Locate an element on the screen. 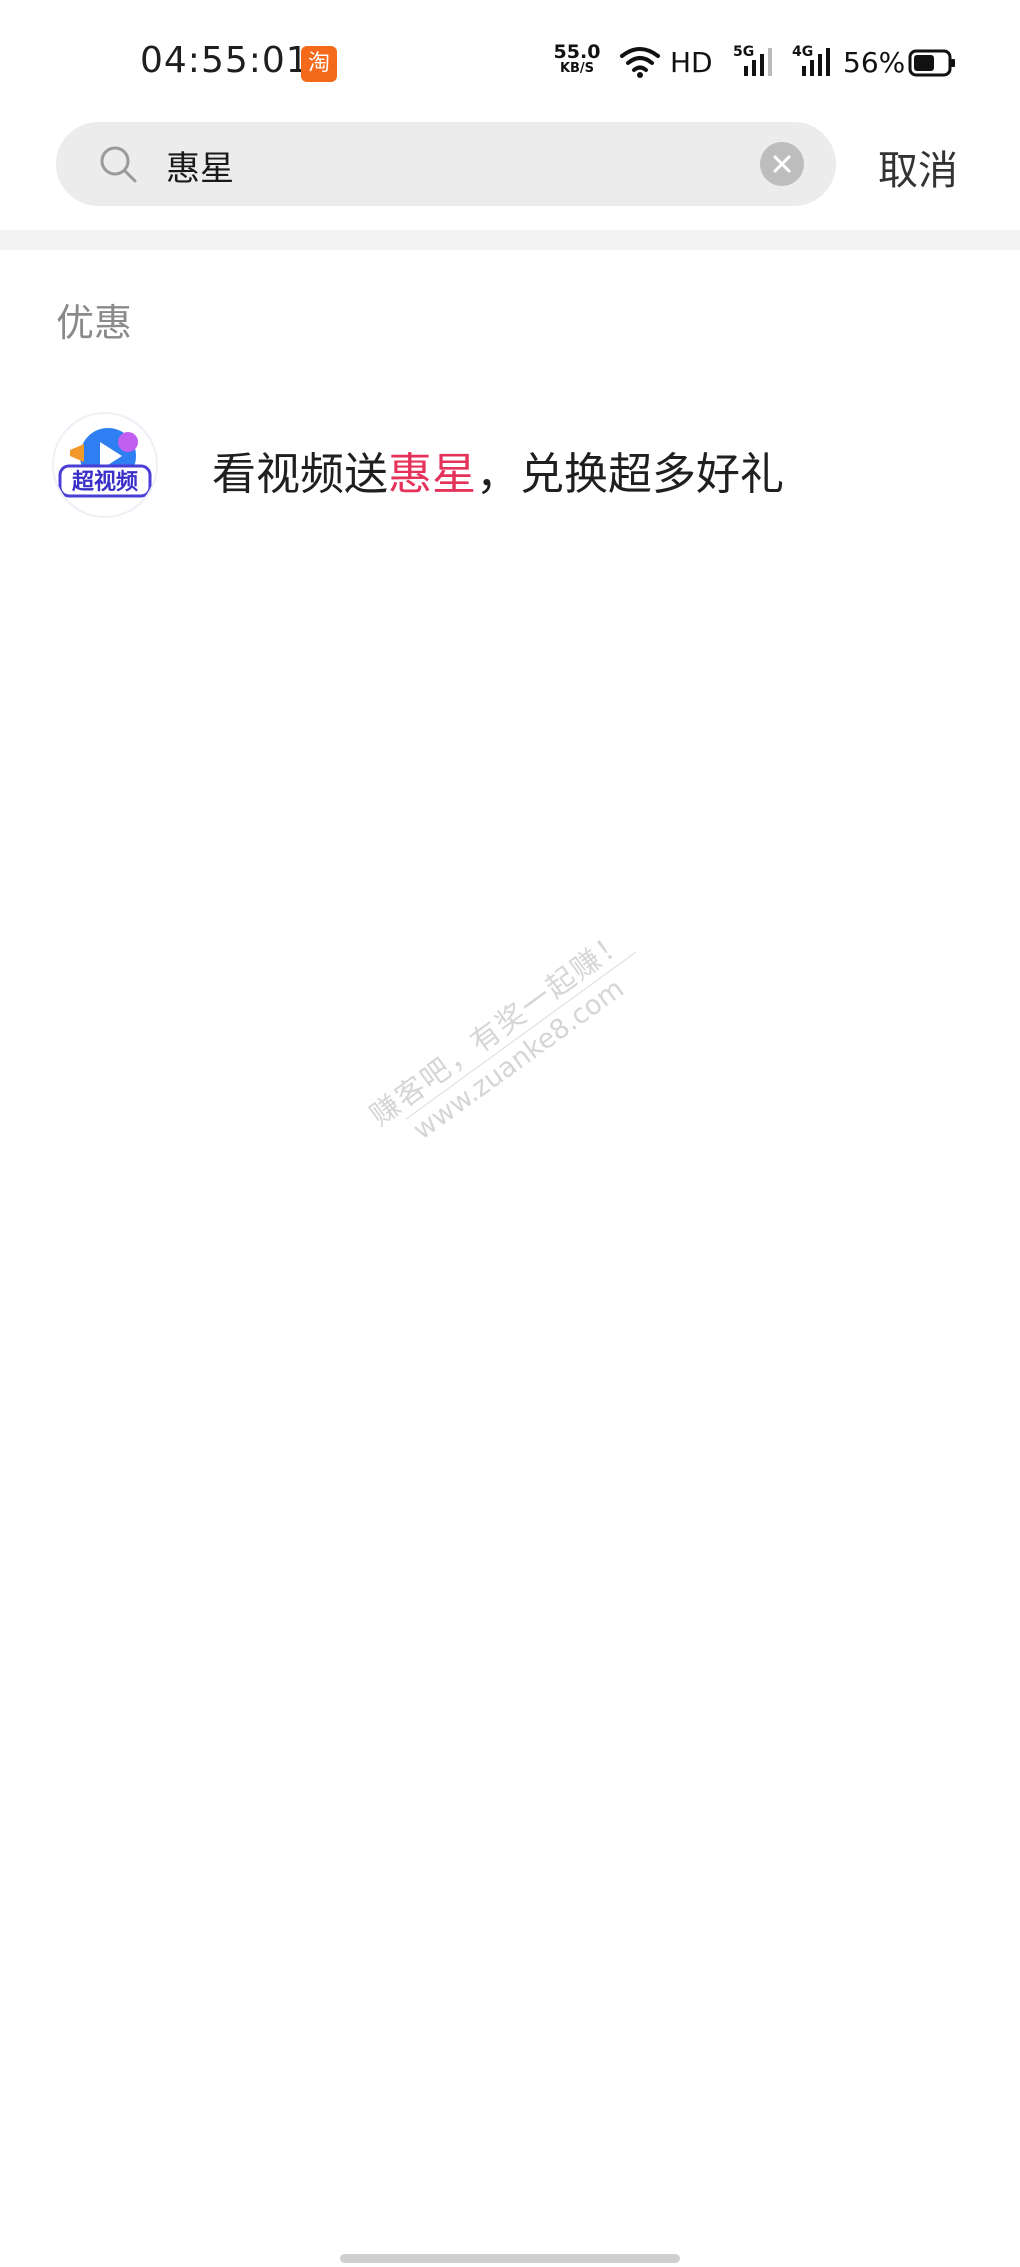 This screenshot has width=1020, height=2267. wifi-icon is located at coordinates (640, 62).